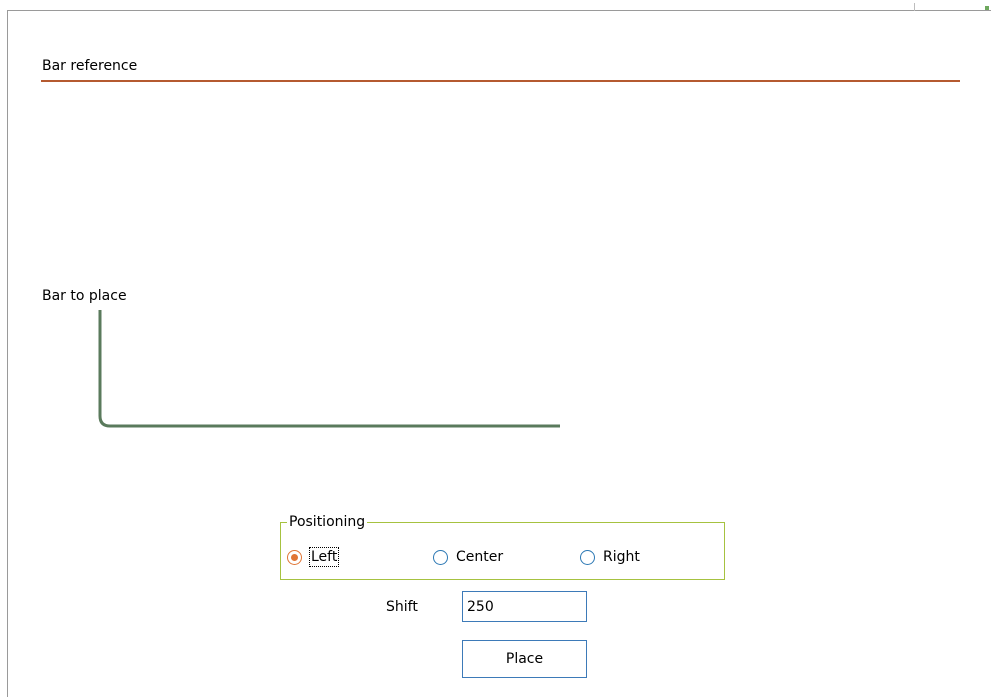 The width and height of the screenshot is (991, 697). I want to click on place-button: Place, so click(524, 659).